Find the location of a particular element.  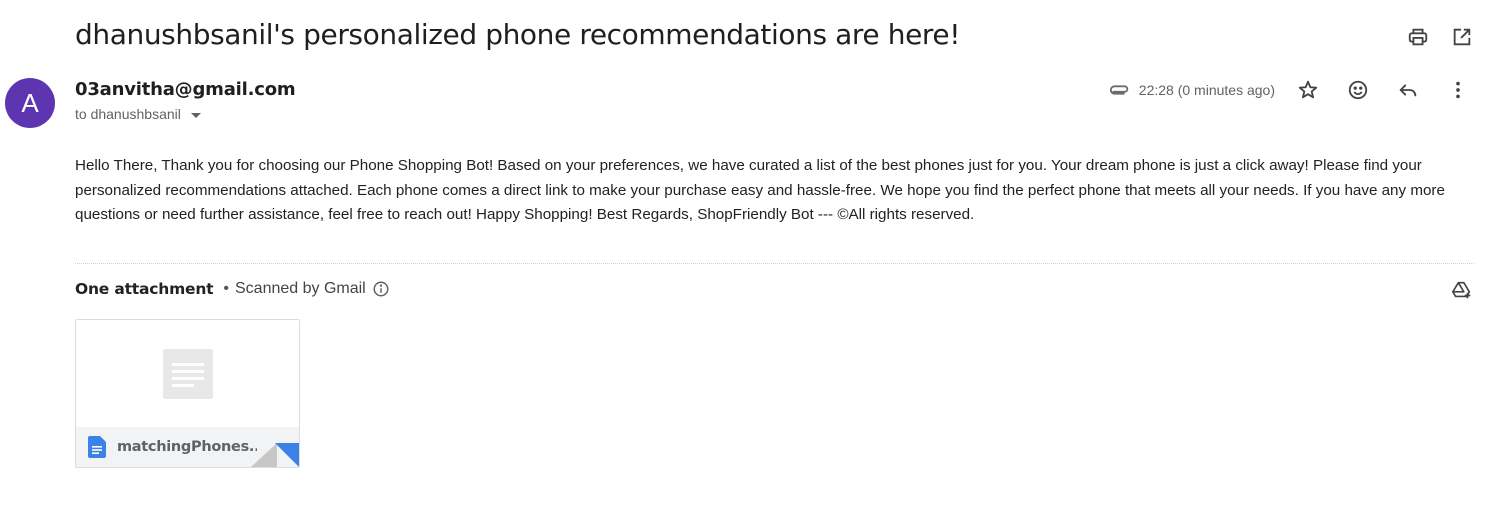

recipient-details-dropdown-icon is located at coordinates (195, 115).